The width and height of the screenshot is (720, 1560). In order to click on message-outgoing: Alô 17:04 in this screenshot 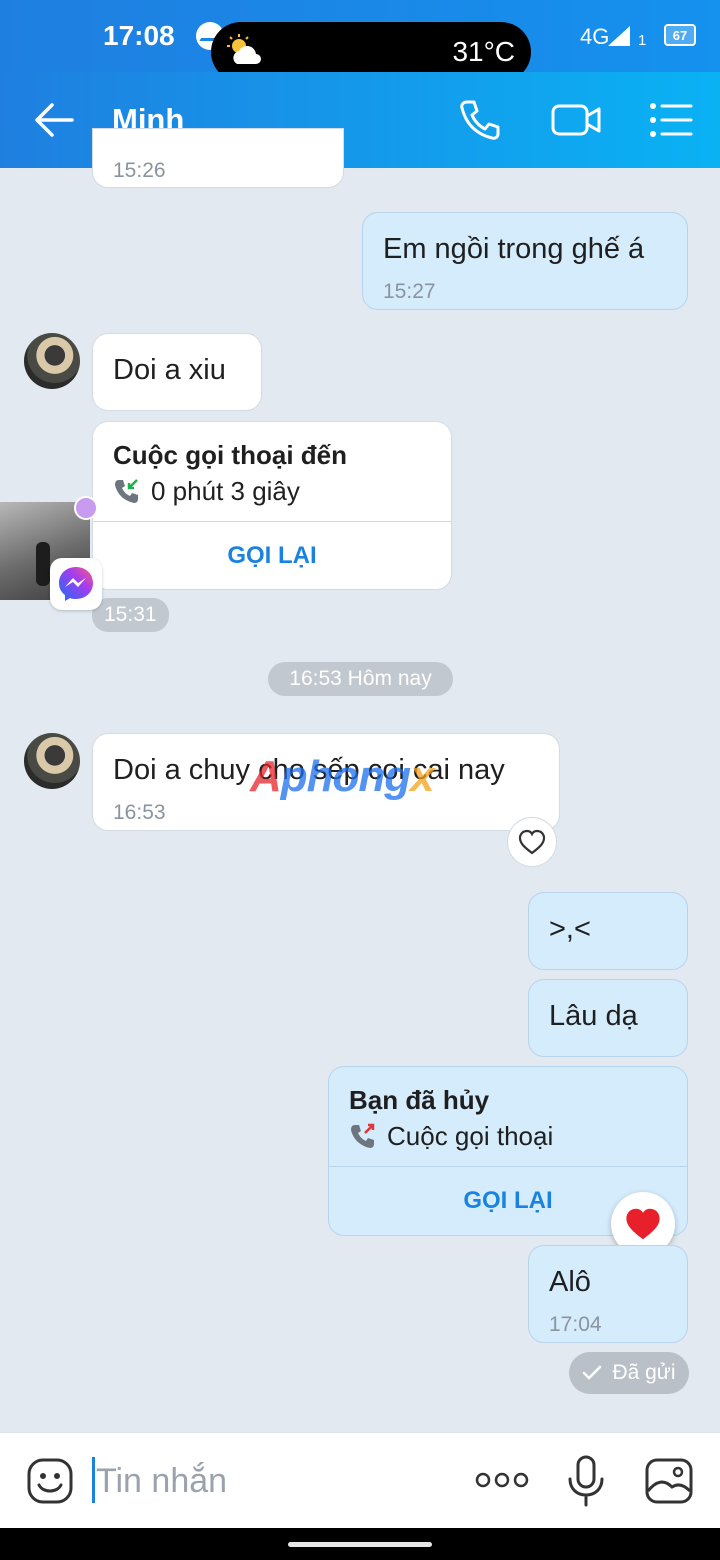, I will do `click(608, 1294)`.